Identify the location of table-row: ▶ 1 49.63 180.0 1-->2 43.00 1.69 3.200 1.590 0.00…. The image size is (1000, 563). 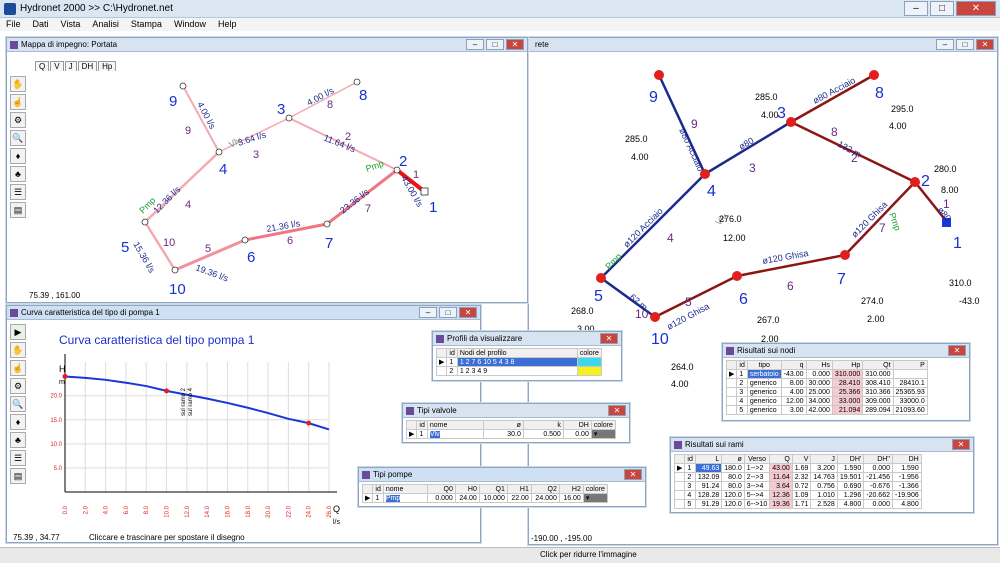
(797, 468).